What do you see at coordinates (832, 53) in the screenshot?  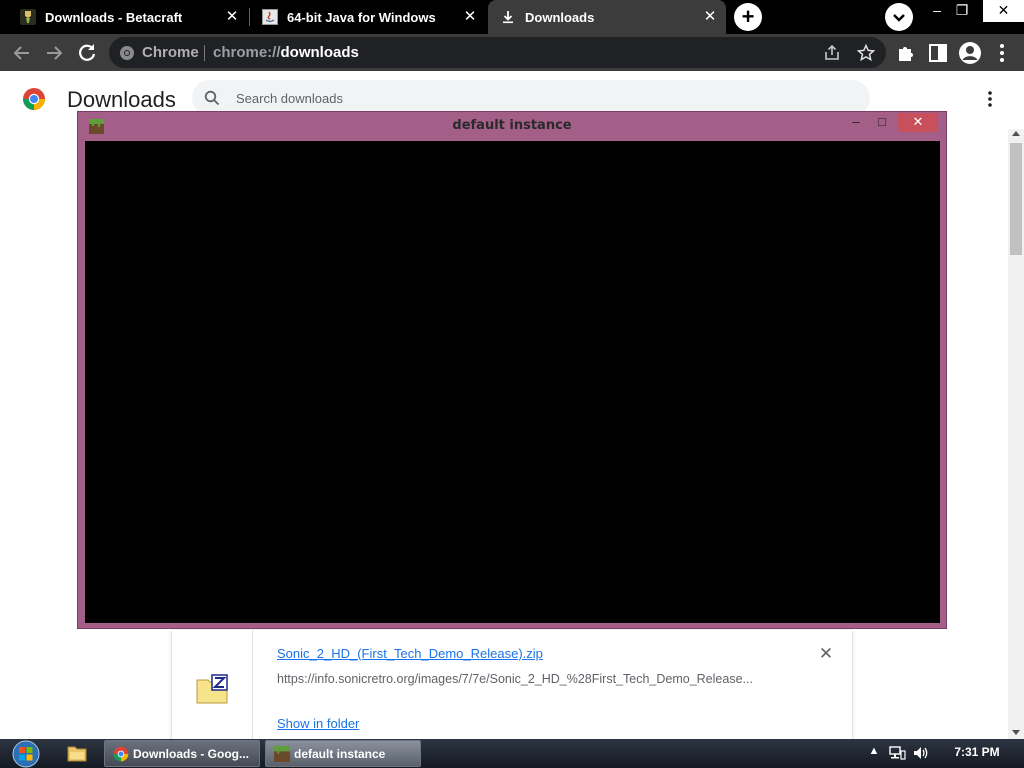 I see `share-icon` at bounding box center [832, 53].